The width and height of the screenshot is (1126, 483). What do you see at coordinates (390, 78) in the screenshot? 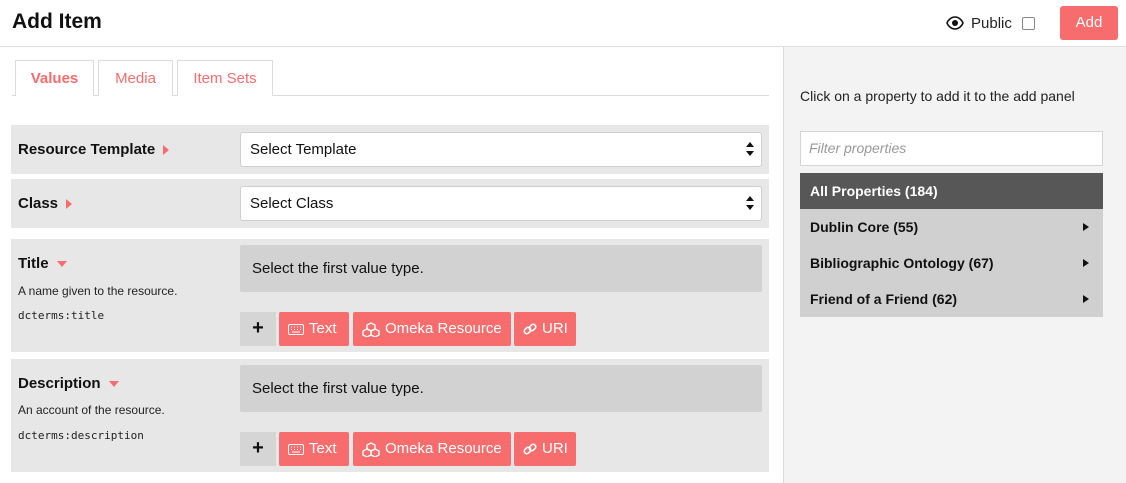
I see `section-tabs: Values Media Item Sets` at bounding box center [390, 78].